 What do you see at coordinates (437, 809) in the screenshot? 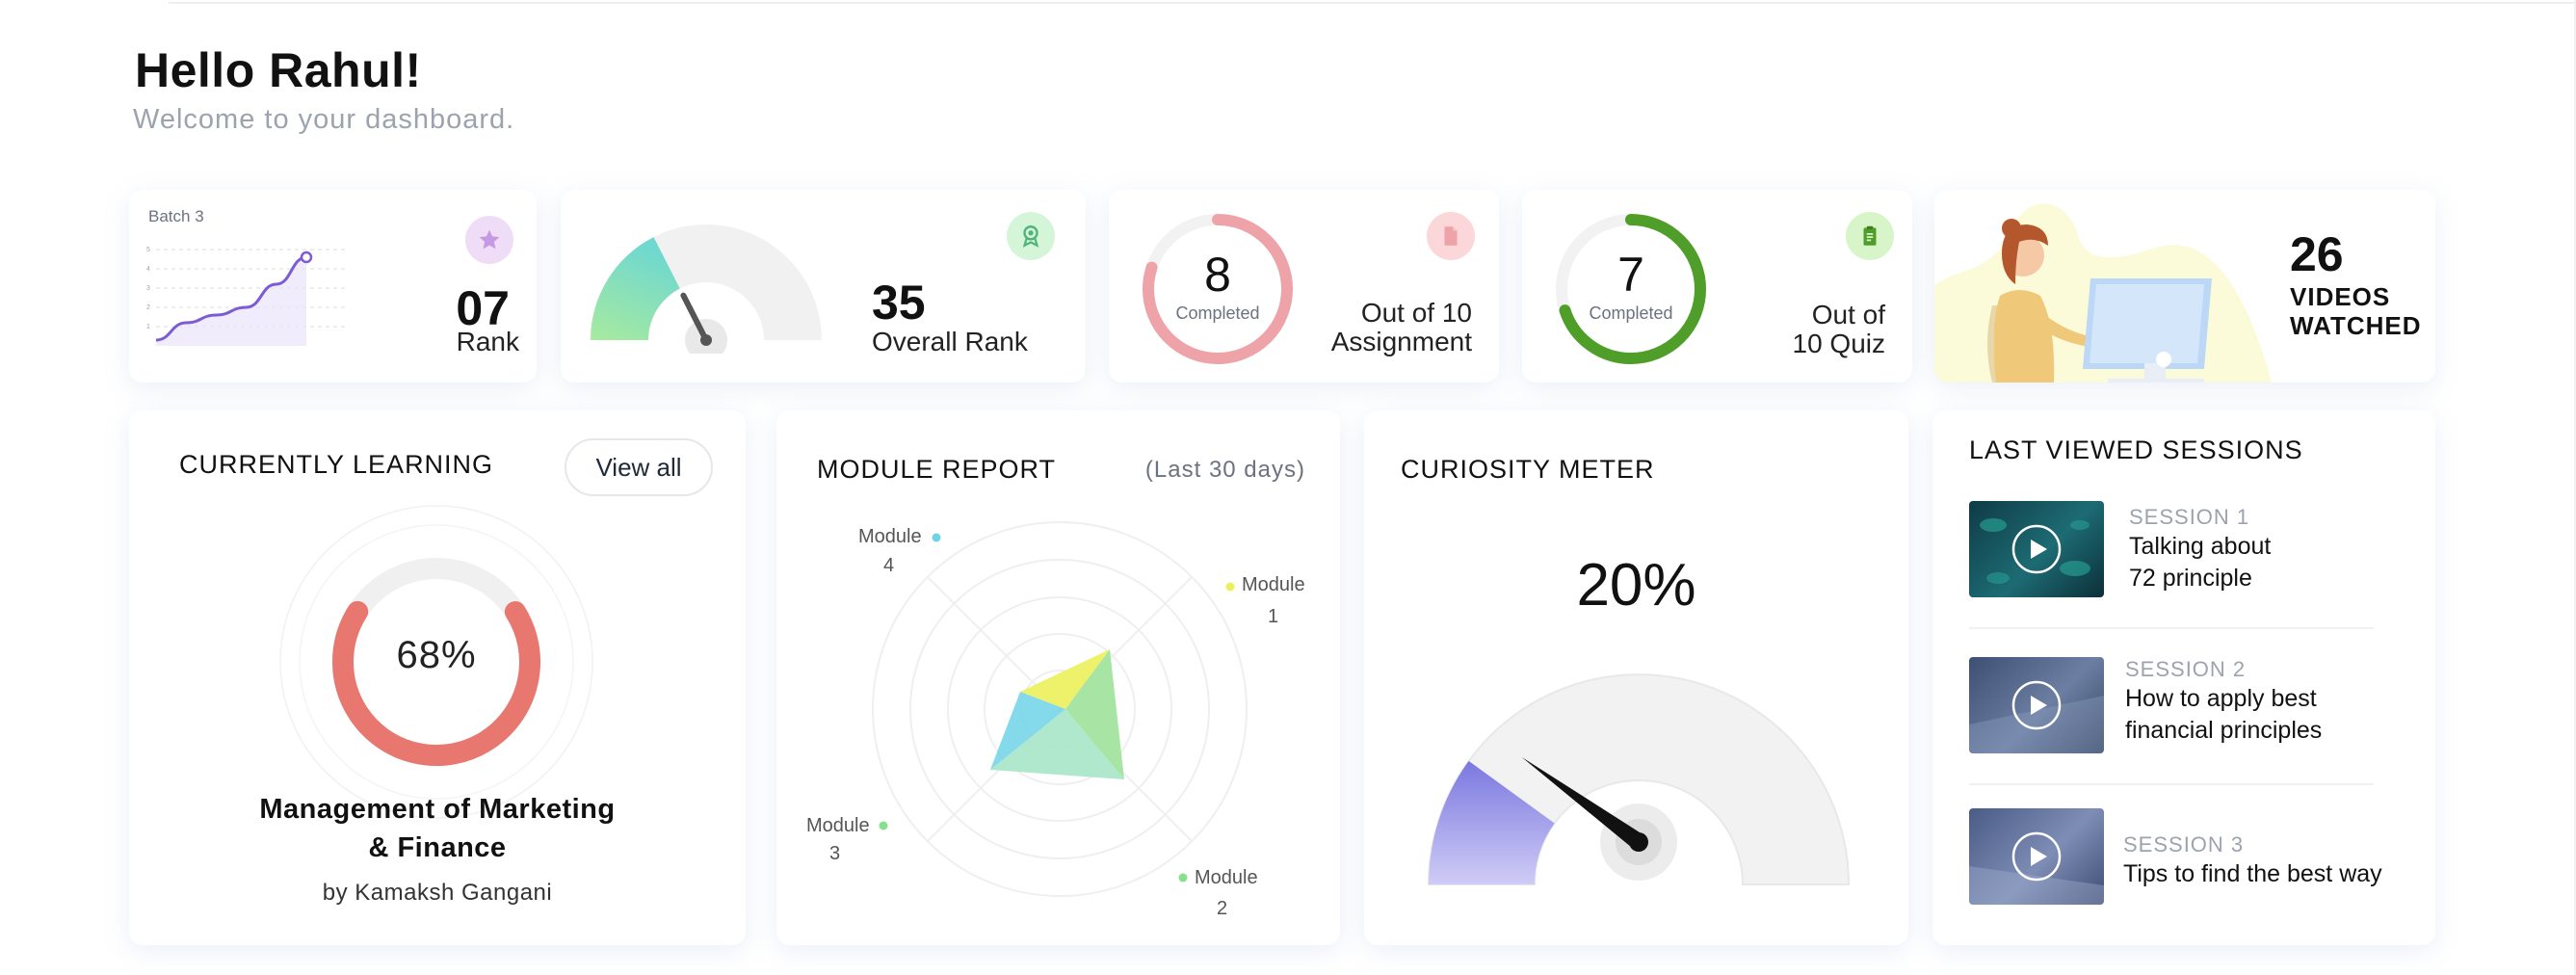
I see `course-title-line1: Management of Marketing` at bounding box center [437, 809].